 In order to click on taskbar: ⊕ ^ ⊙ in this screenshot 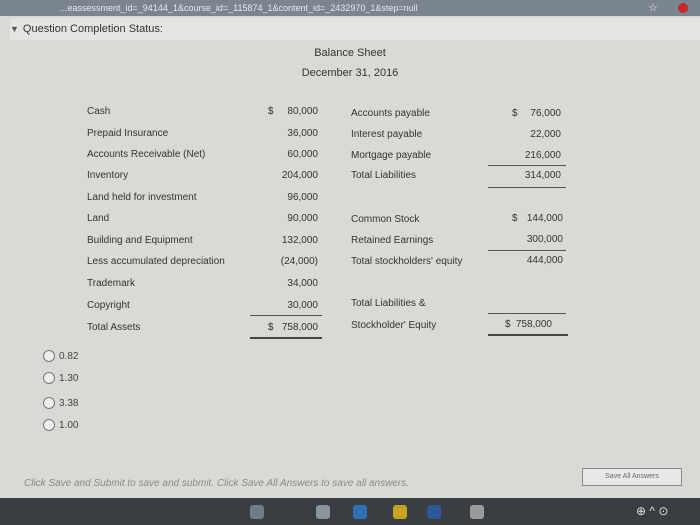, I will do `click(350, 511)`.